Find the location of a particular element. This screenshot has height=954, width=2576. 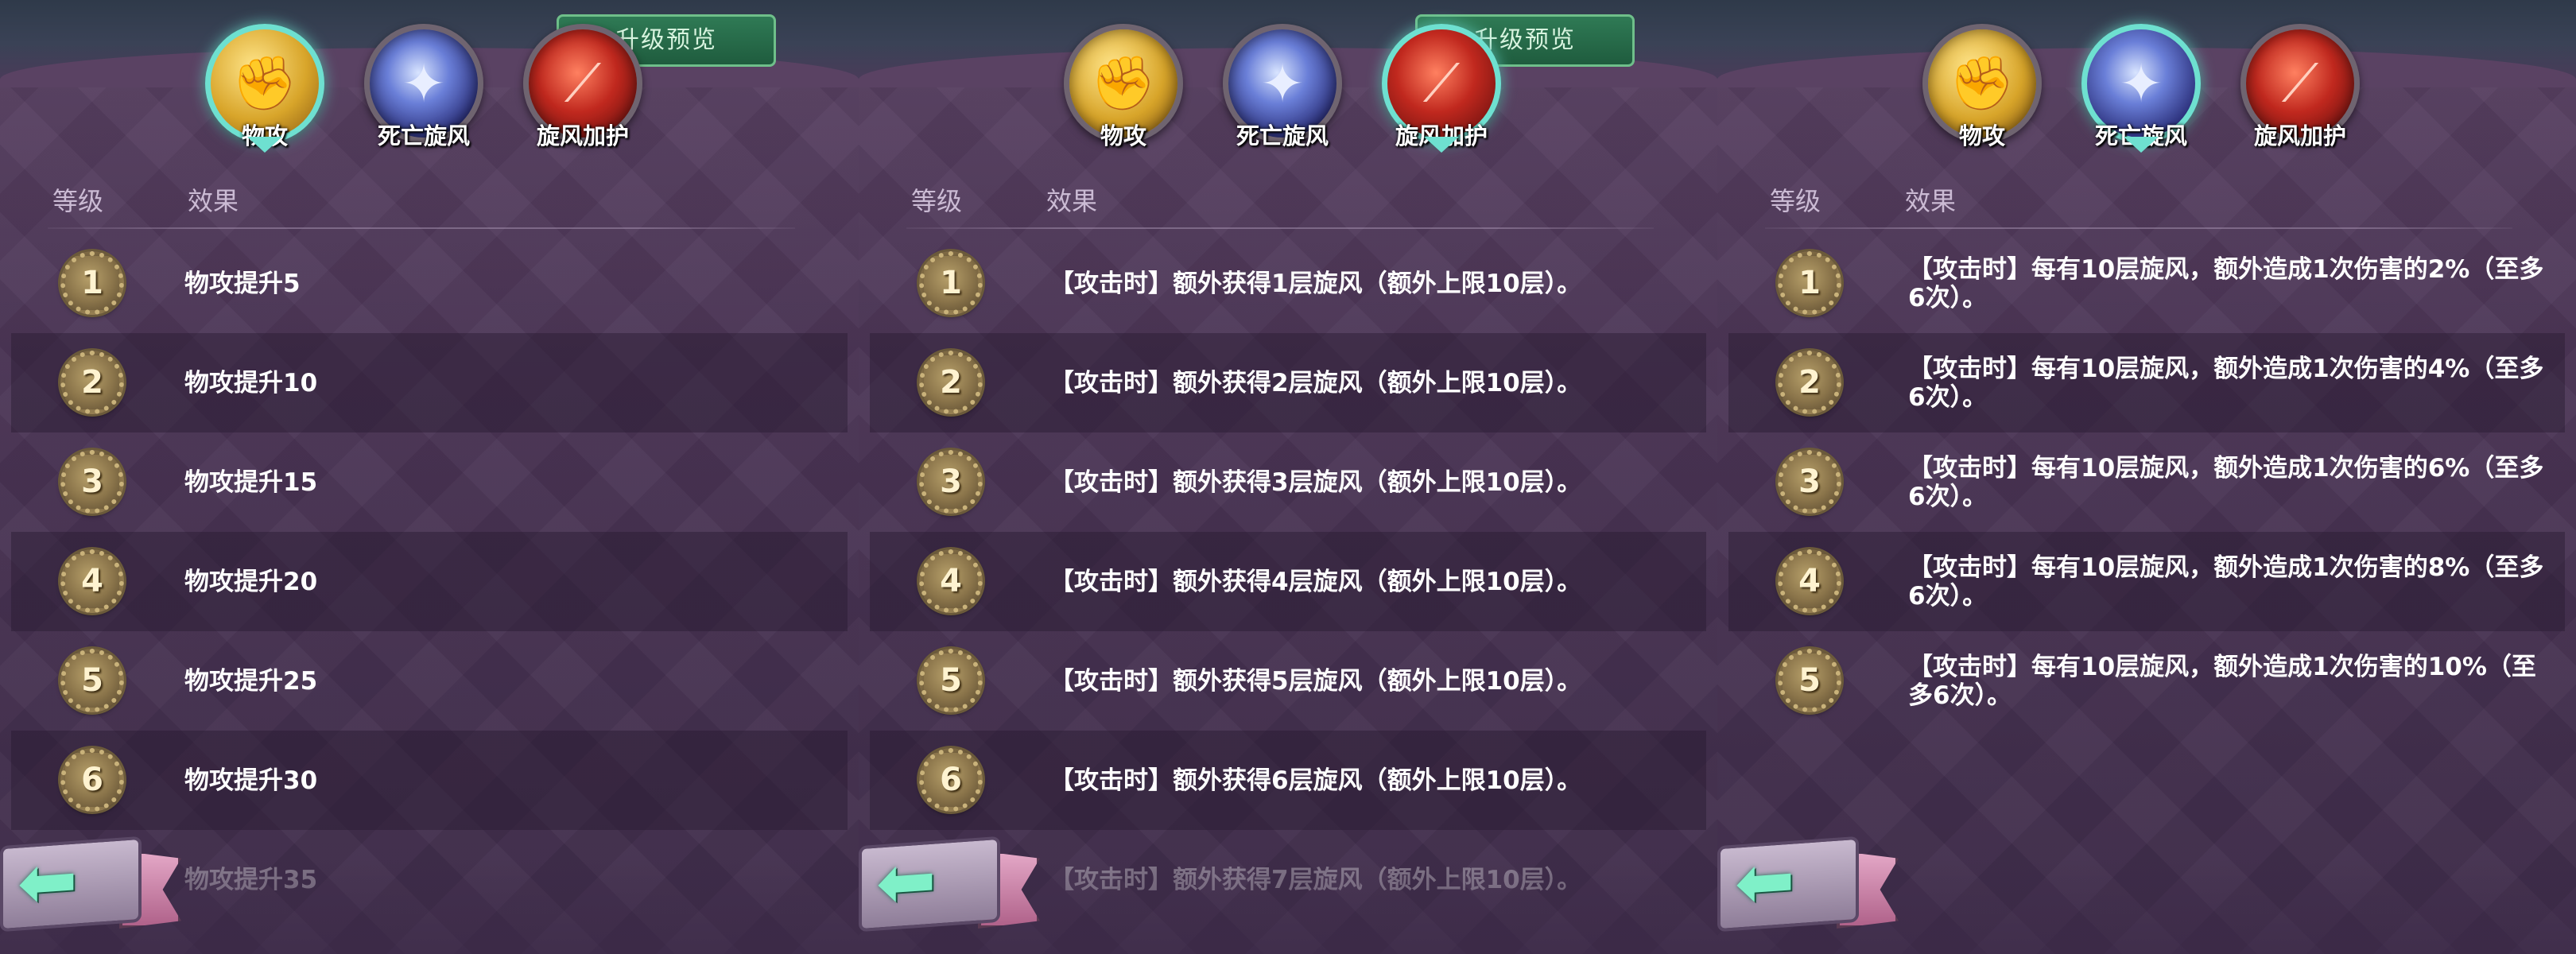

list-item: 4 物攻提升20 is located at coordinates (430, 581).